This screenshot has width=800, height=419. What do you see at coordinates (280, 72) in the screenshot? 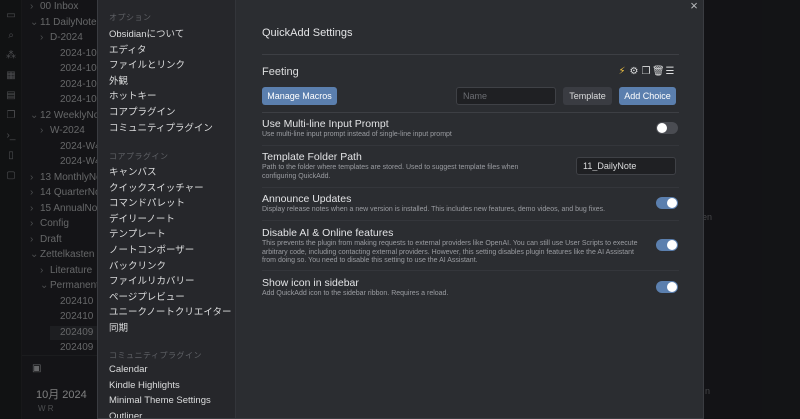
I see `choice-name: Feeting` at bounding box center [280, 72].